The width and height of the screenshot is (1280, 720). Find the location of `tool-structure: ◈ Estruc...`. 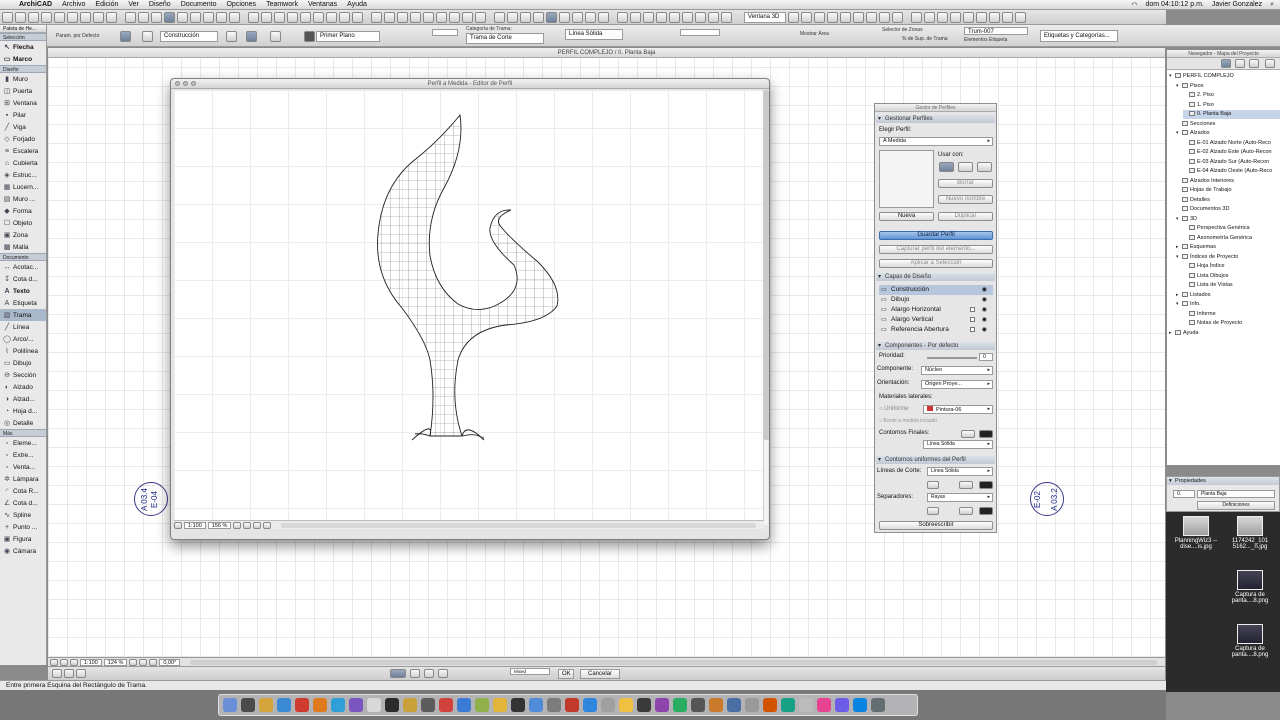

tool-structure: ◈ Estruc... is located at coordinates (23, 175).